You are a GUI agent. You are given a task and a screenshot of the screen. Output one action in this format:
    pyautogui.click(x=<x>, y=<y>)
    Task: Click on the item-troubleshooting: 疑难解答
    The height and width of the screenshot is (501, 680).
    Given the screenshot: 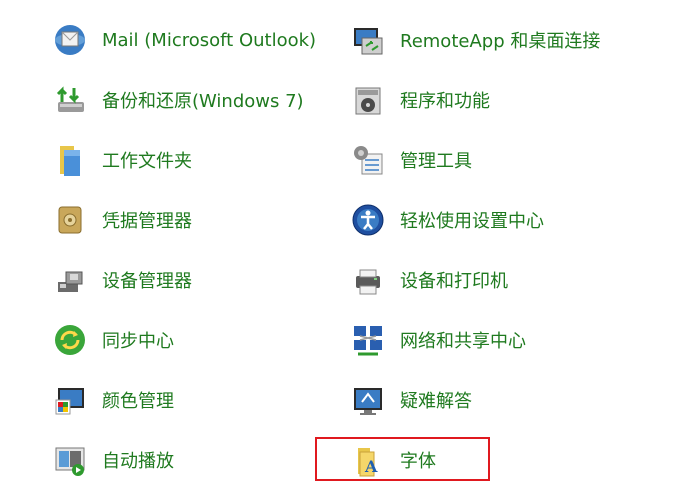 What is the action you would take?
    pyautogui.click(x=410, y=400)
    